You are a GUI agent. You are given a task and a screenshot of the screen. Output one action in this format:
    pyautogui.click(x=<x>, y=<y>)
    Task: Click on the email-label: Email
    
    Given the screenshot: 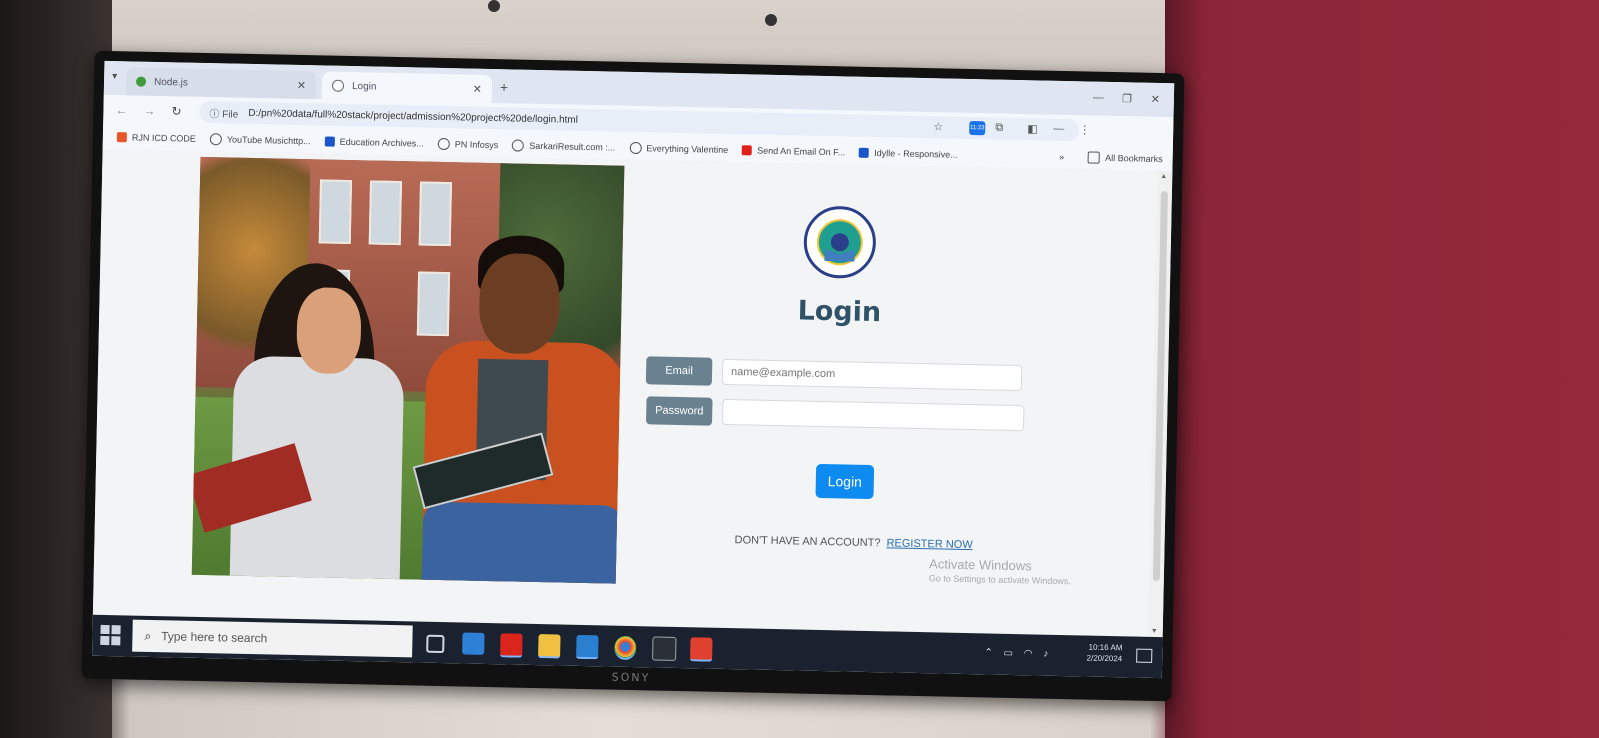 What is the action you would take?
    pyautogui.click(x=679, y=371)
    